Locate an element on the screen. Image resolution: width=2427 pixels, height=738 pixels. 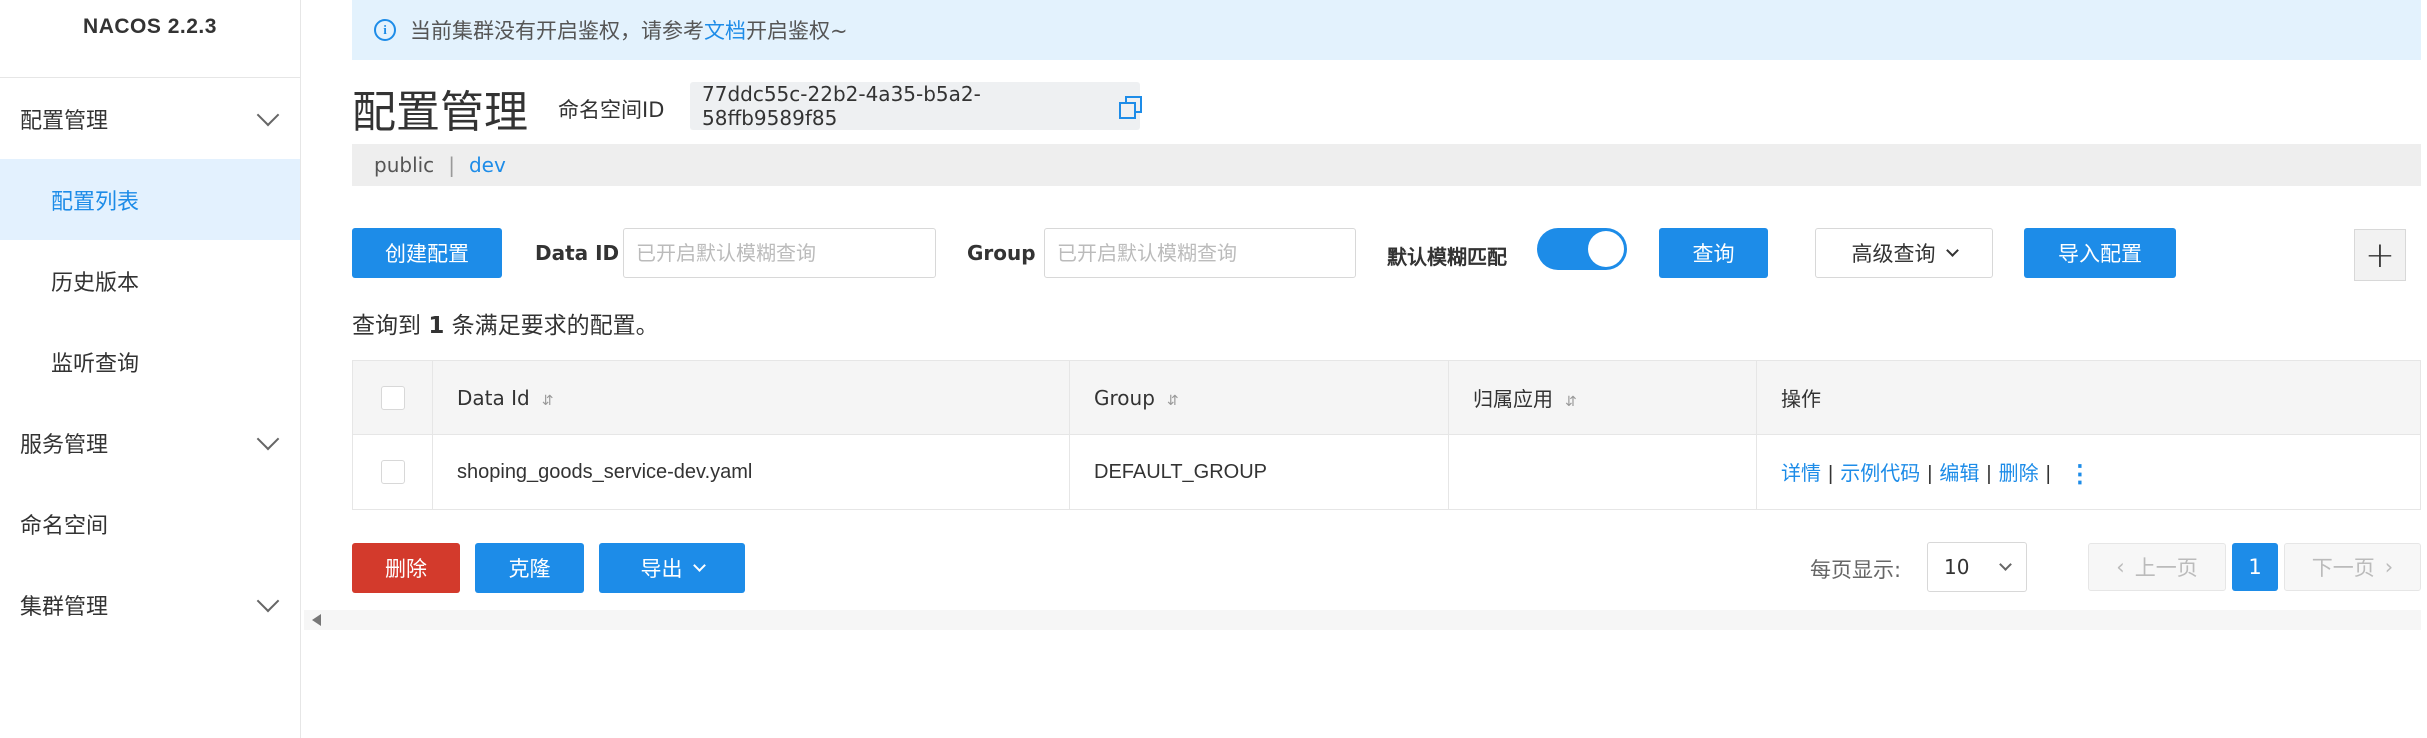
column-label: 归属应用 is located at coordinates (1513, 399).